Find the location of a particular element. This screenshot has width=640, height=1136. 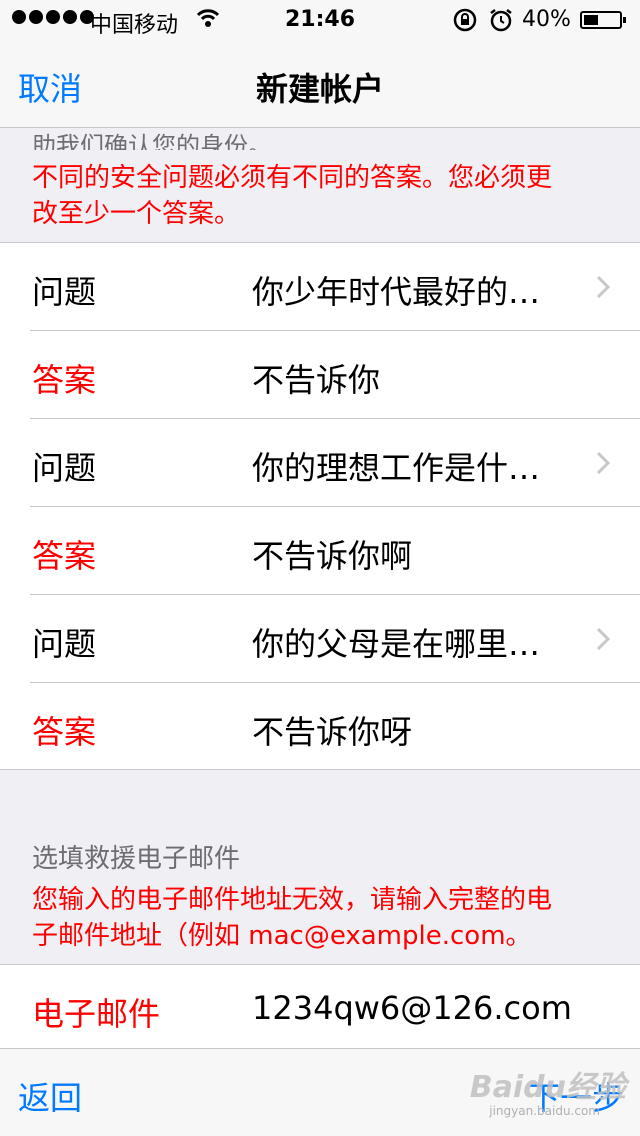

battery-icon is located at coordinates (603, 20).